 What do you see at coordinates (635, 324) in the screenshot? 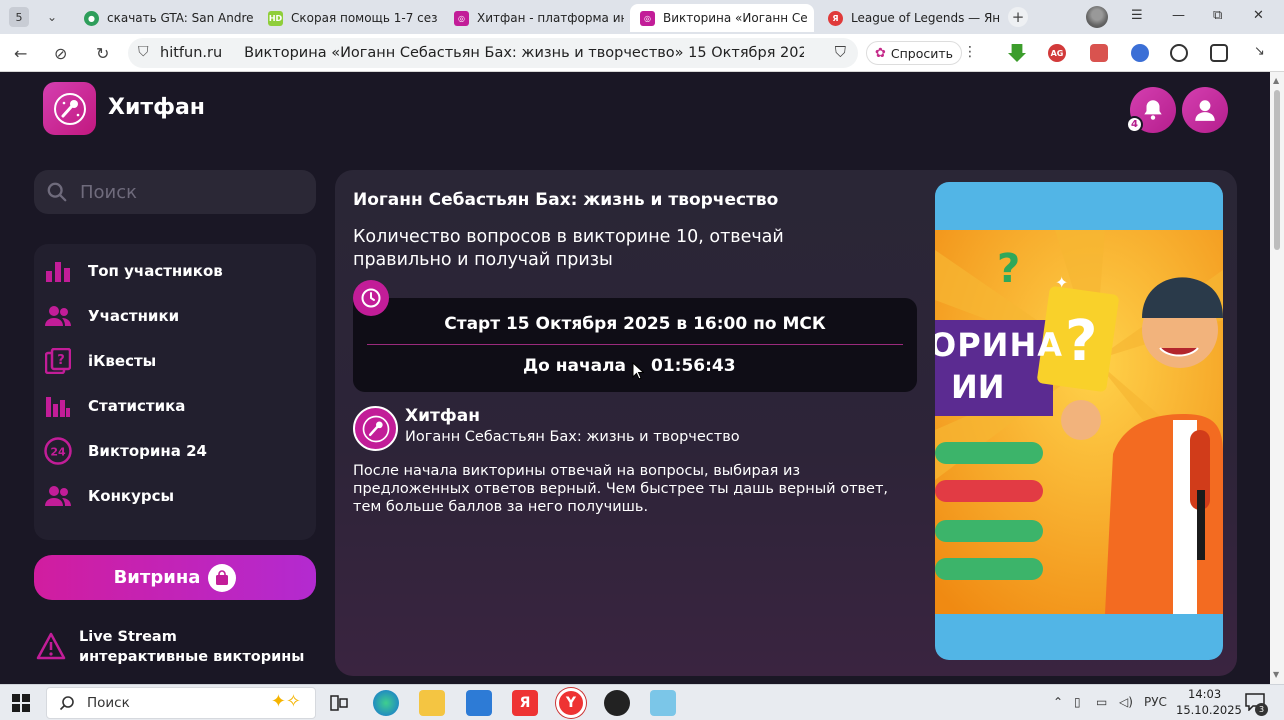
I see `quiz-start-time: Старт 15 Октября 2025 в 16:00 по МСК` at bounding box center [635, 324].